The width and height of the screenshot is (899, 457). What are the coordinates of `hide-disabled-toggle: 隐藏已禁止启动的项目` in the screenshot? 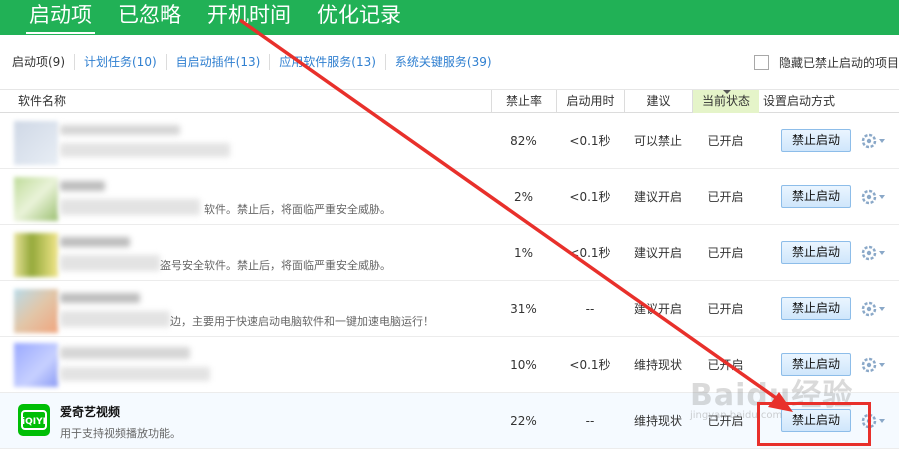 It's located at (826, 62).